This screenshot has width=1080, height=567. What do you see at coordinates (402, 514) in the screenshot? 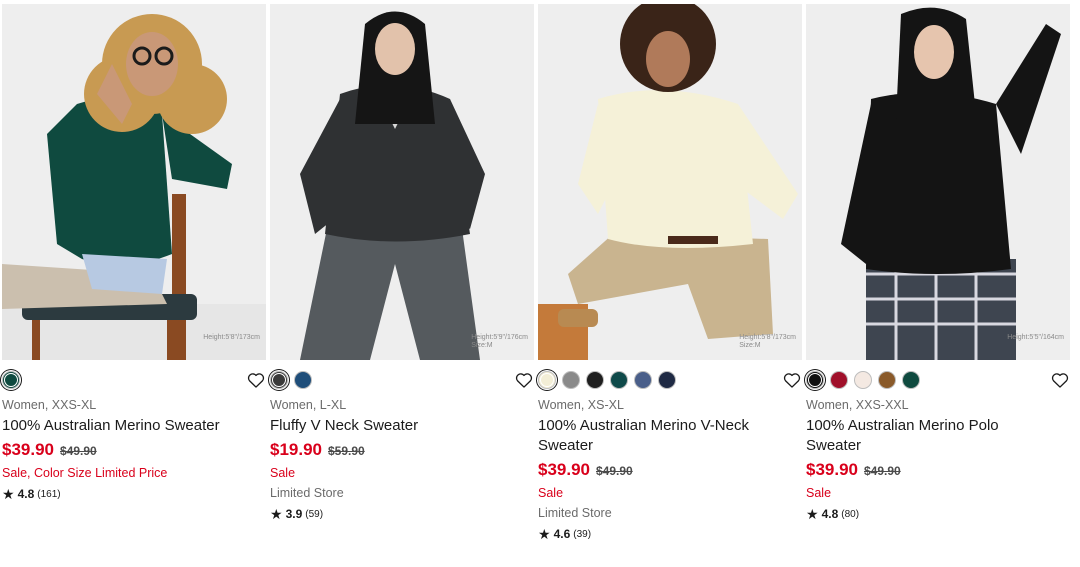
I see `rating: ★ 3.9 (59)` at bounding box center [402, 514].